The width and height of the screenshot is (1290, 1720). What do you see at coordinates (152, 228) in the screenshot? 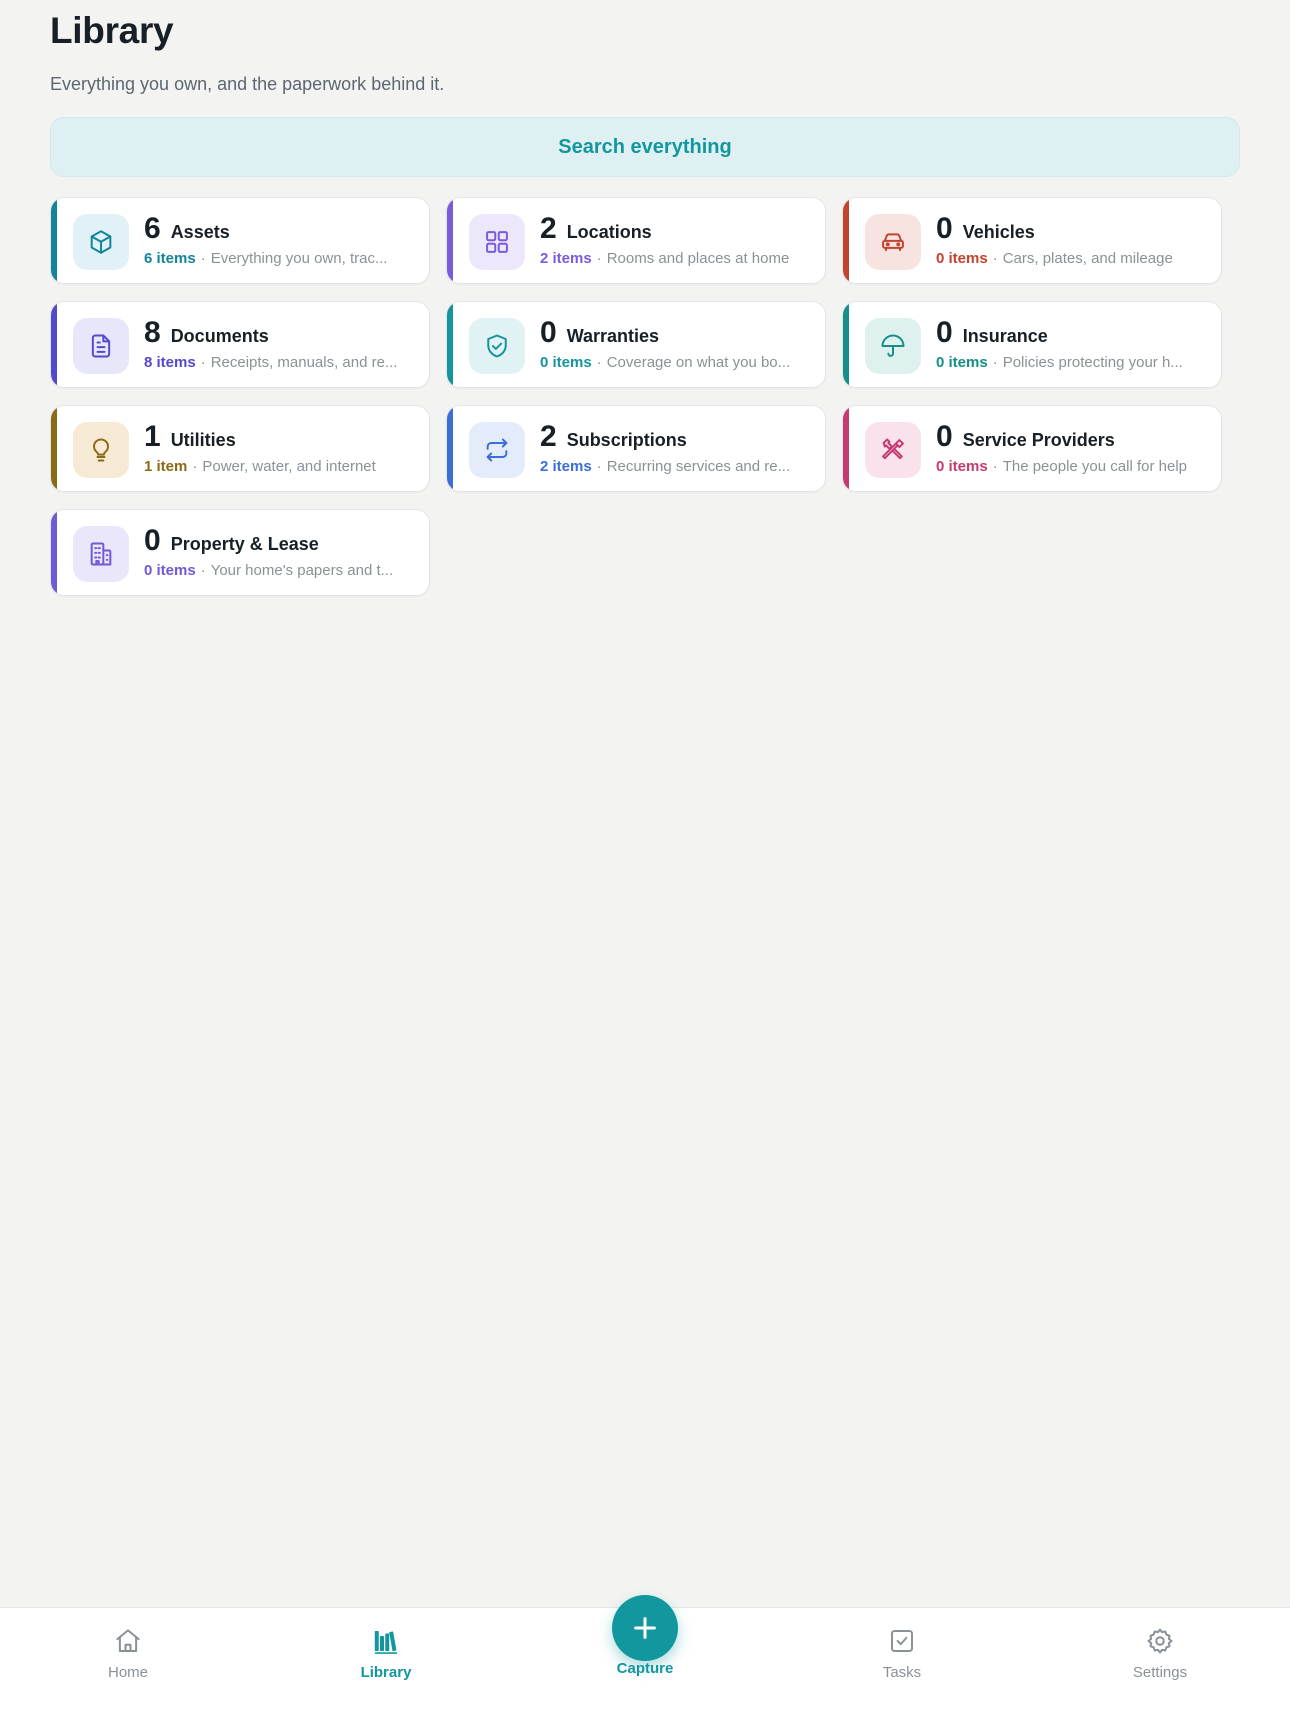
I see `card-count: 6` at bounding box center [152, 228].